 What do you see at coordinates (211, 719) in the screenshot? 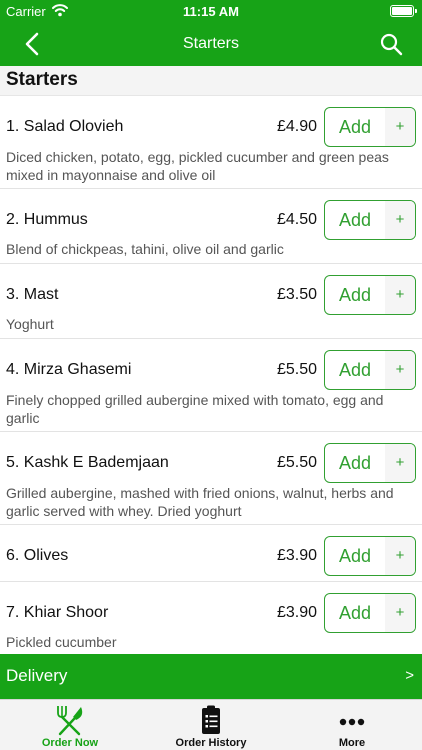
I see `clipboard-list-icon` at bounding box center [211, 719].